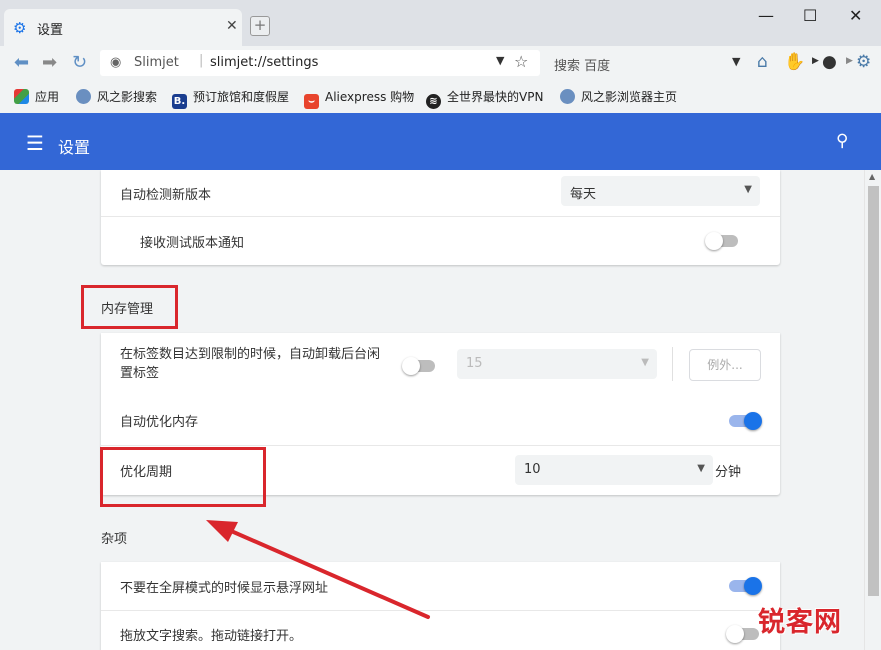 This screenshot has height=650, width=881. What do you see at coordinates (318, 569) in the screenshot?
I see `annotation-arrow` at bounding box center [318, 569].